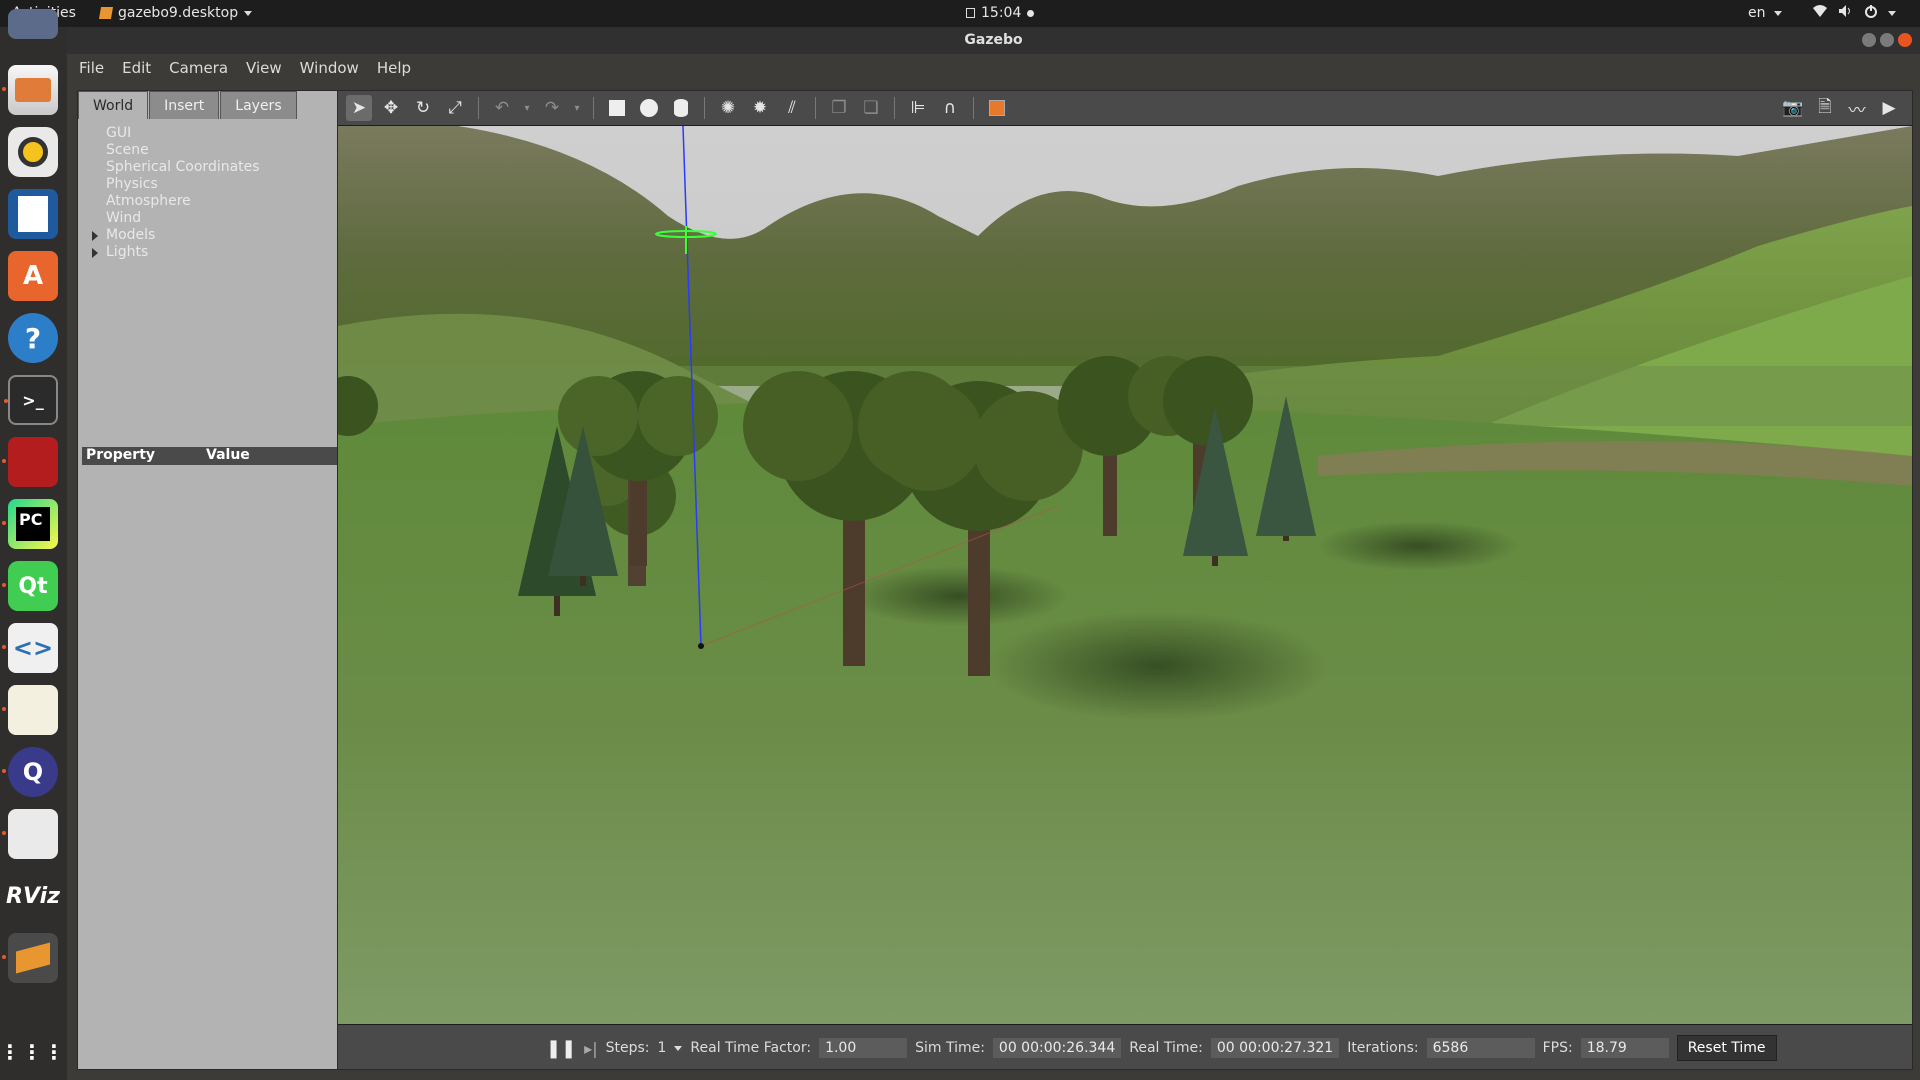 This screenshot has width=1920, height=1080. What do you see at coordinates (1887, 40) in the screenshot?
I see `maximize-button` at bounding box center [1887, 40].